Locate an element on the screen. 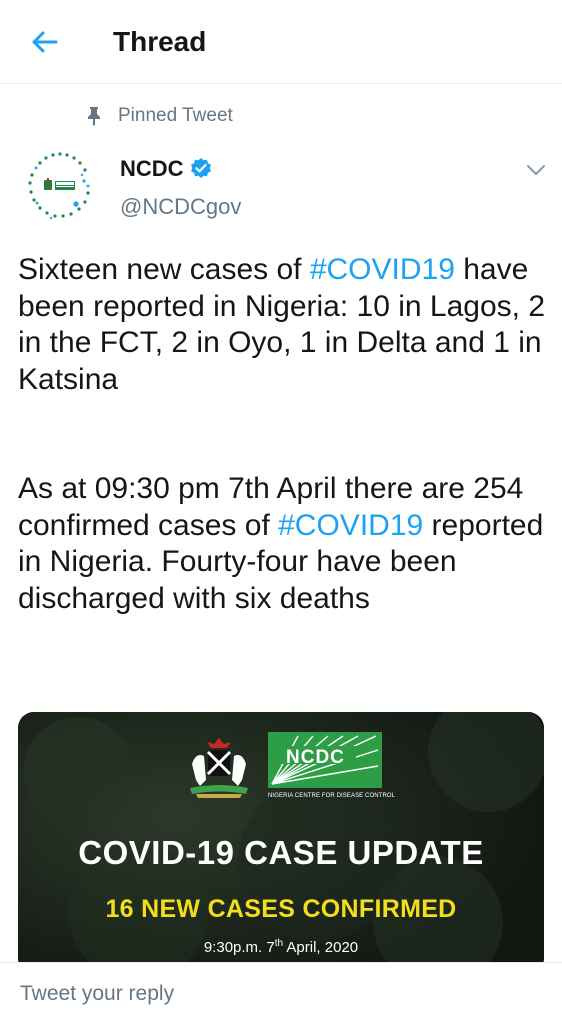  arrow-left-icon is located at coordinates (45, 42).